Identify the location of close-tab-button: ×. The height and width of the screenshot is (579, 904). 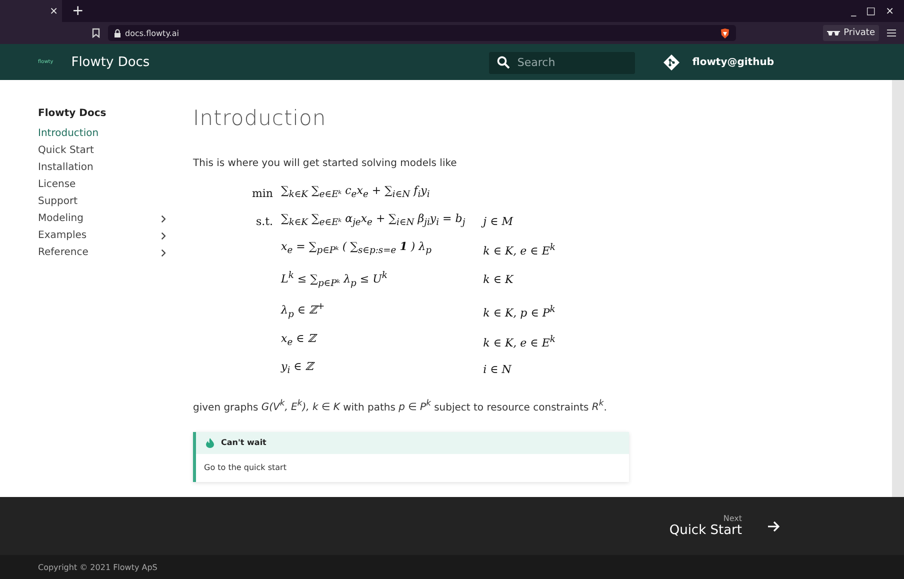
(54, 11).